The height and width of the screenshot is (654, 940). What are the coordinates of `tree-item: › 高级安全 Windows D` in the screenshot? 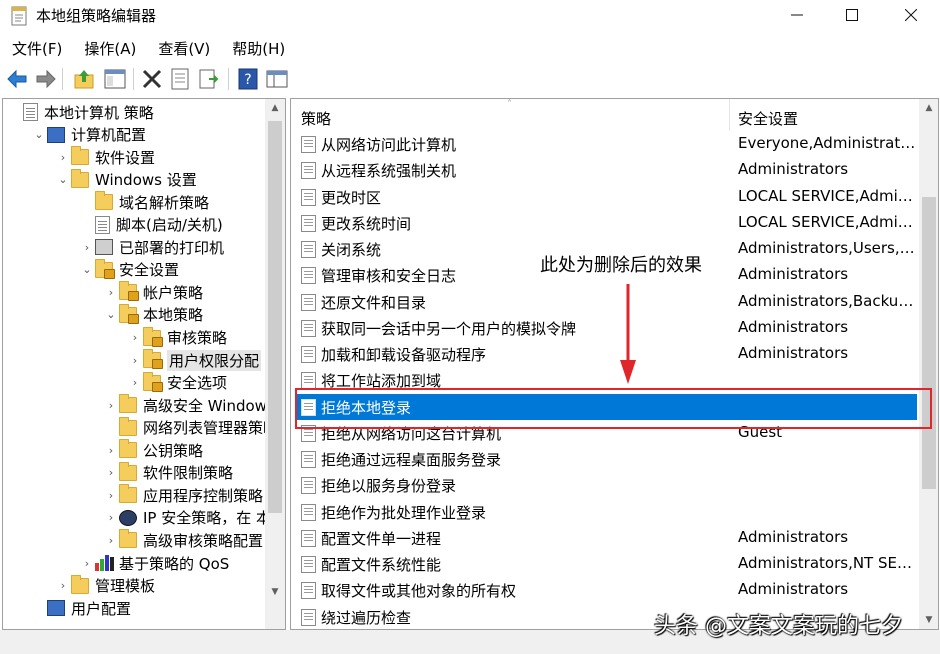 It's located at (184, 405).